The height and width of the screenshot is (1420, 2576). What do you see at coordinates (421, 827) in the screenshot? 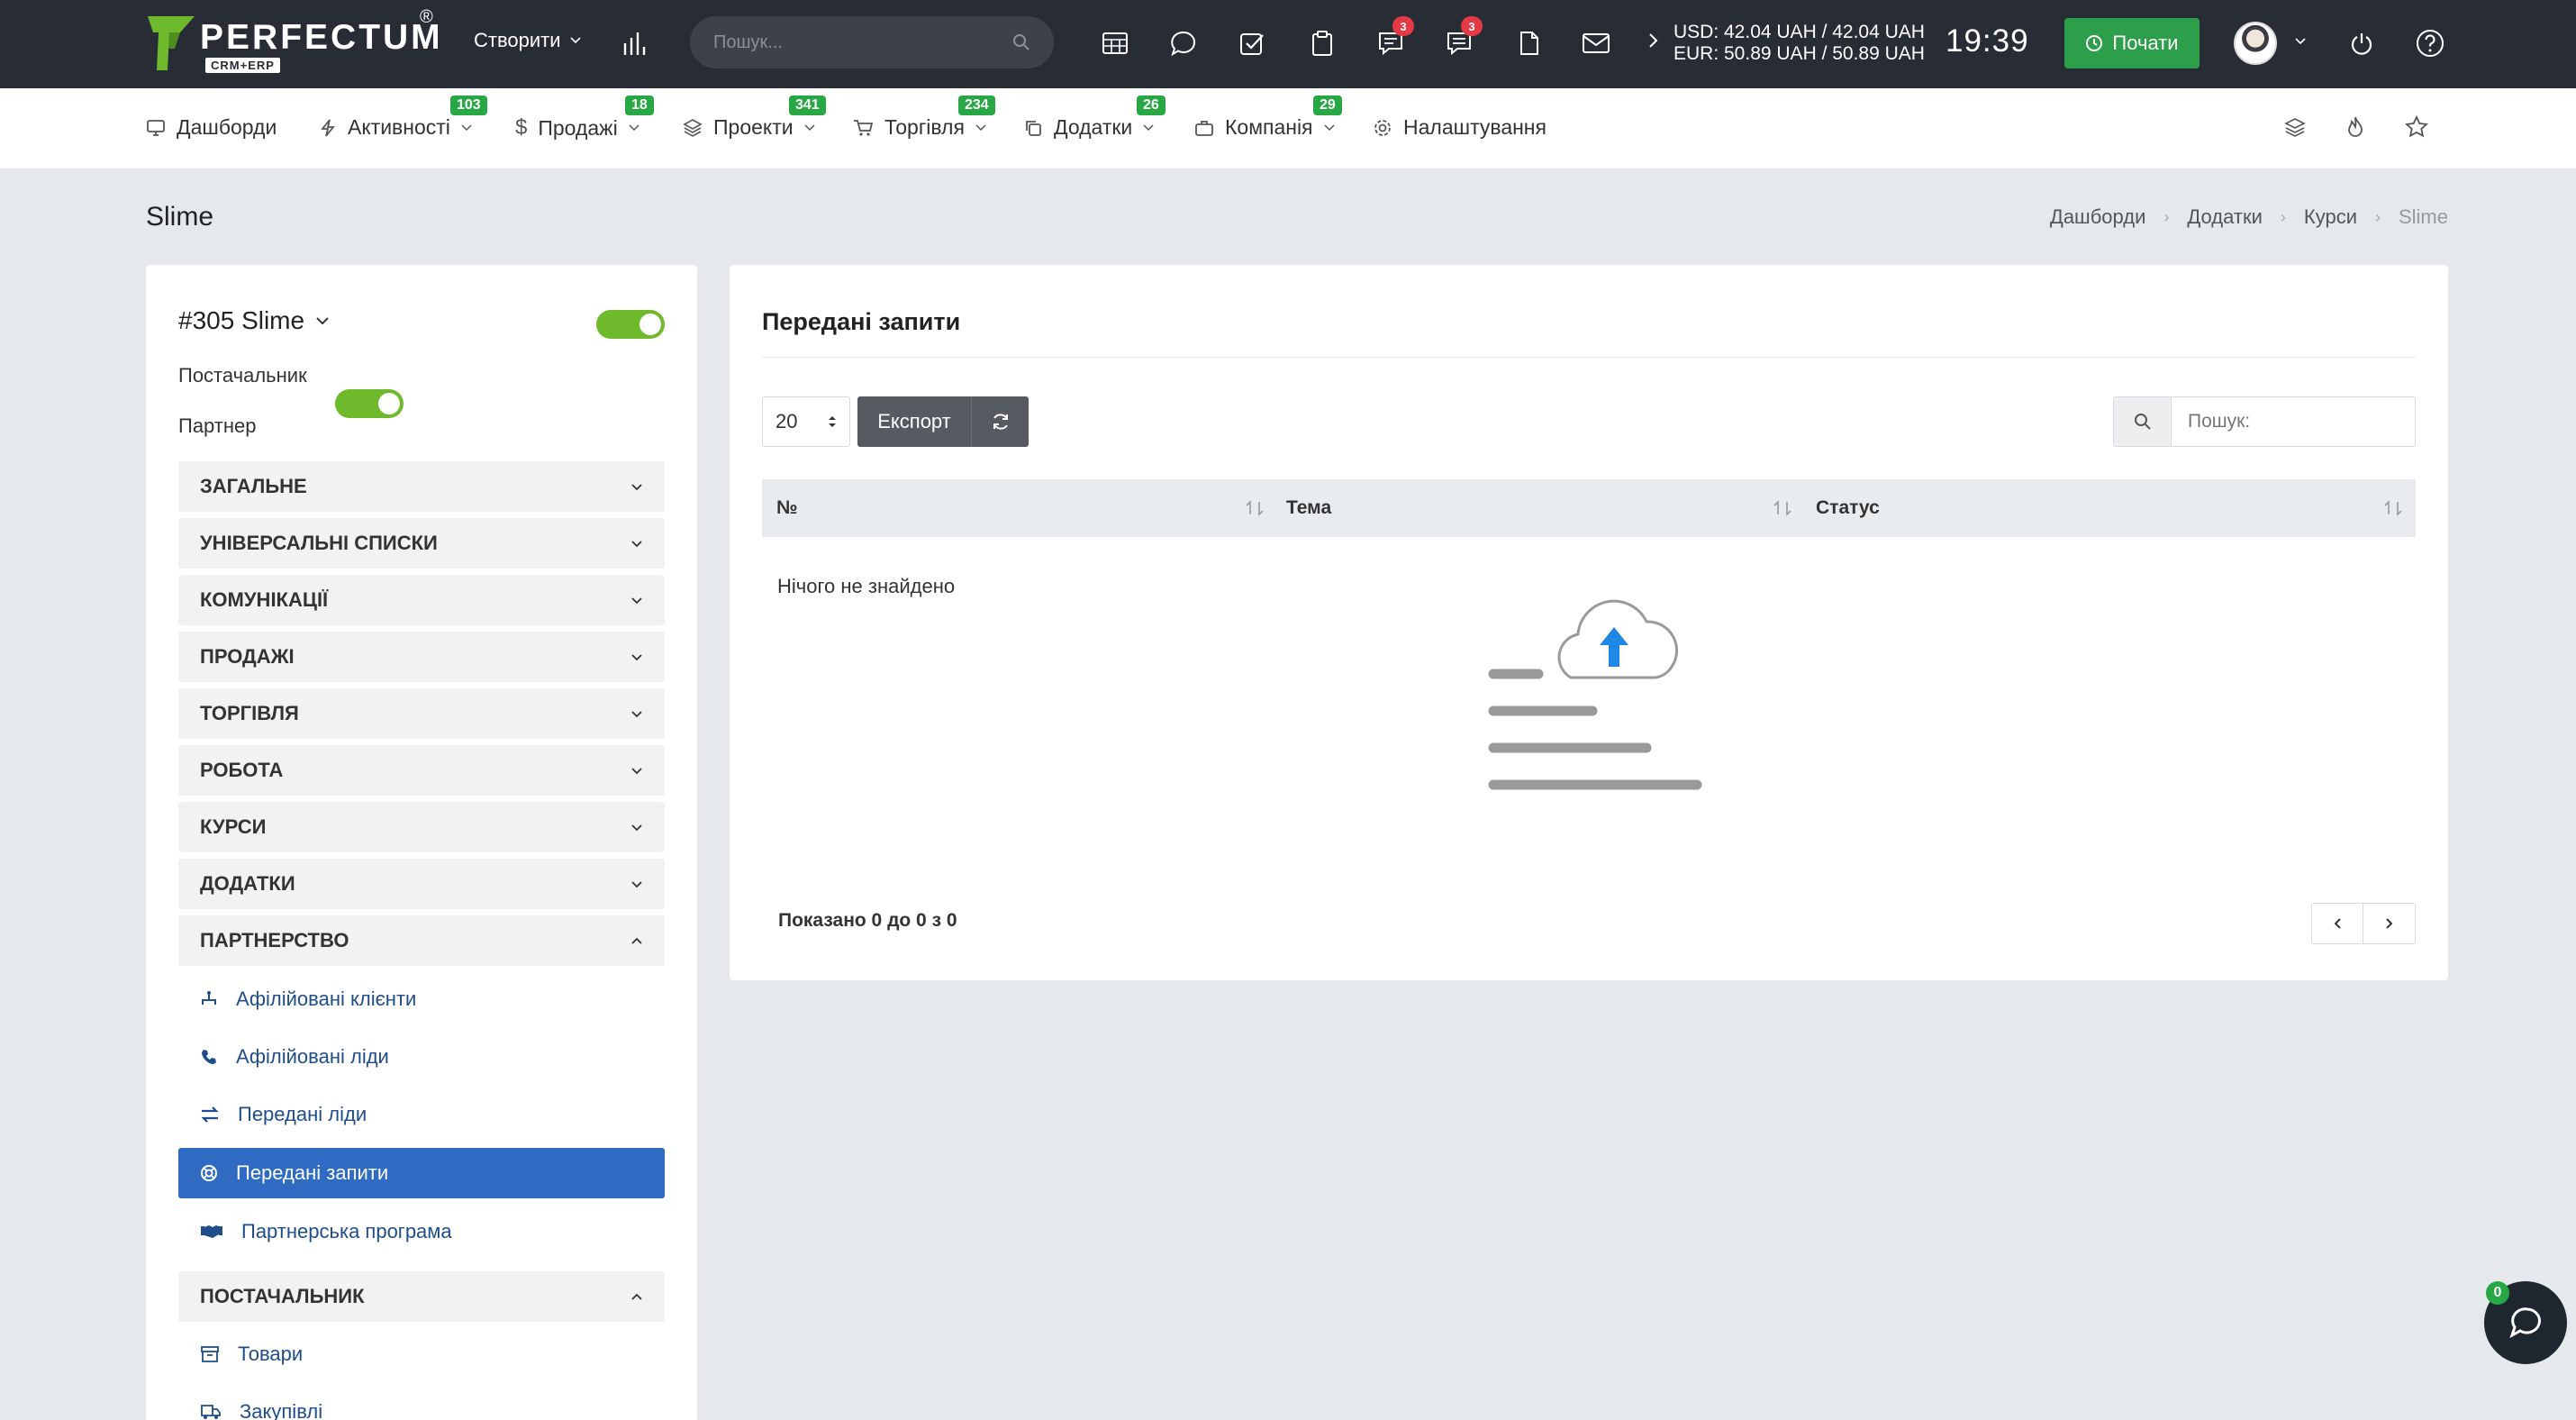
I see `section-courses: КУРСИ` at bounding box center [421, 827].